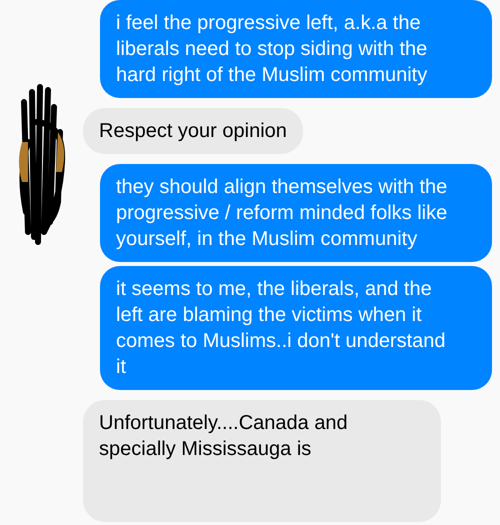 The width and height of the screenshot is (500, 525). I want to click on message-bubble: Respect your opinion, so click(193, 131).